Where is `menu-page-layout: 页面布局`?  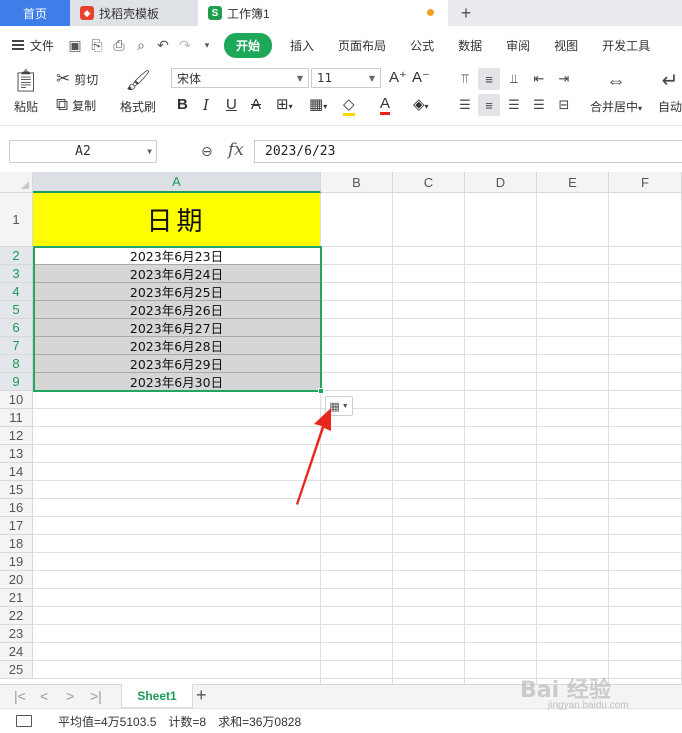 menu-page-layout: 页面布局 is located at coordinates (362, 45).